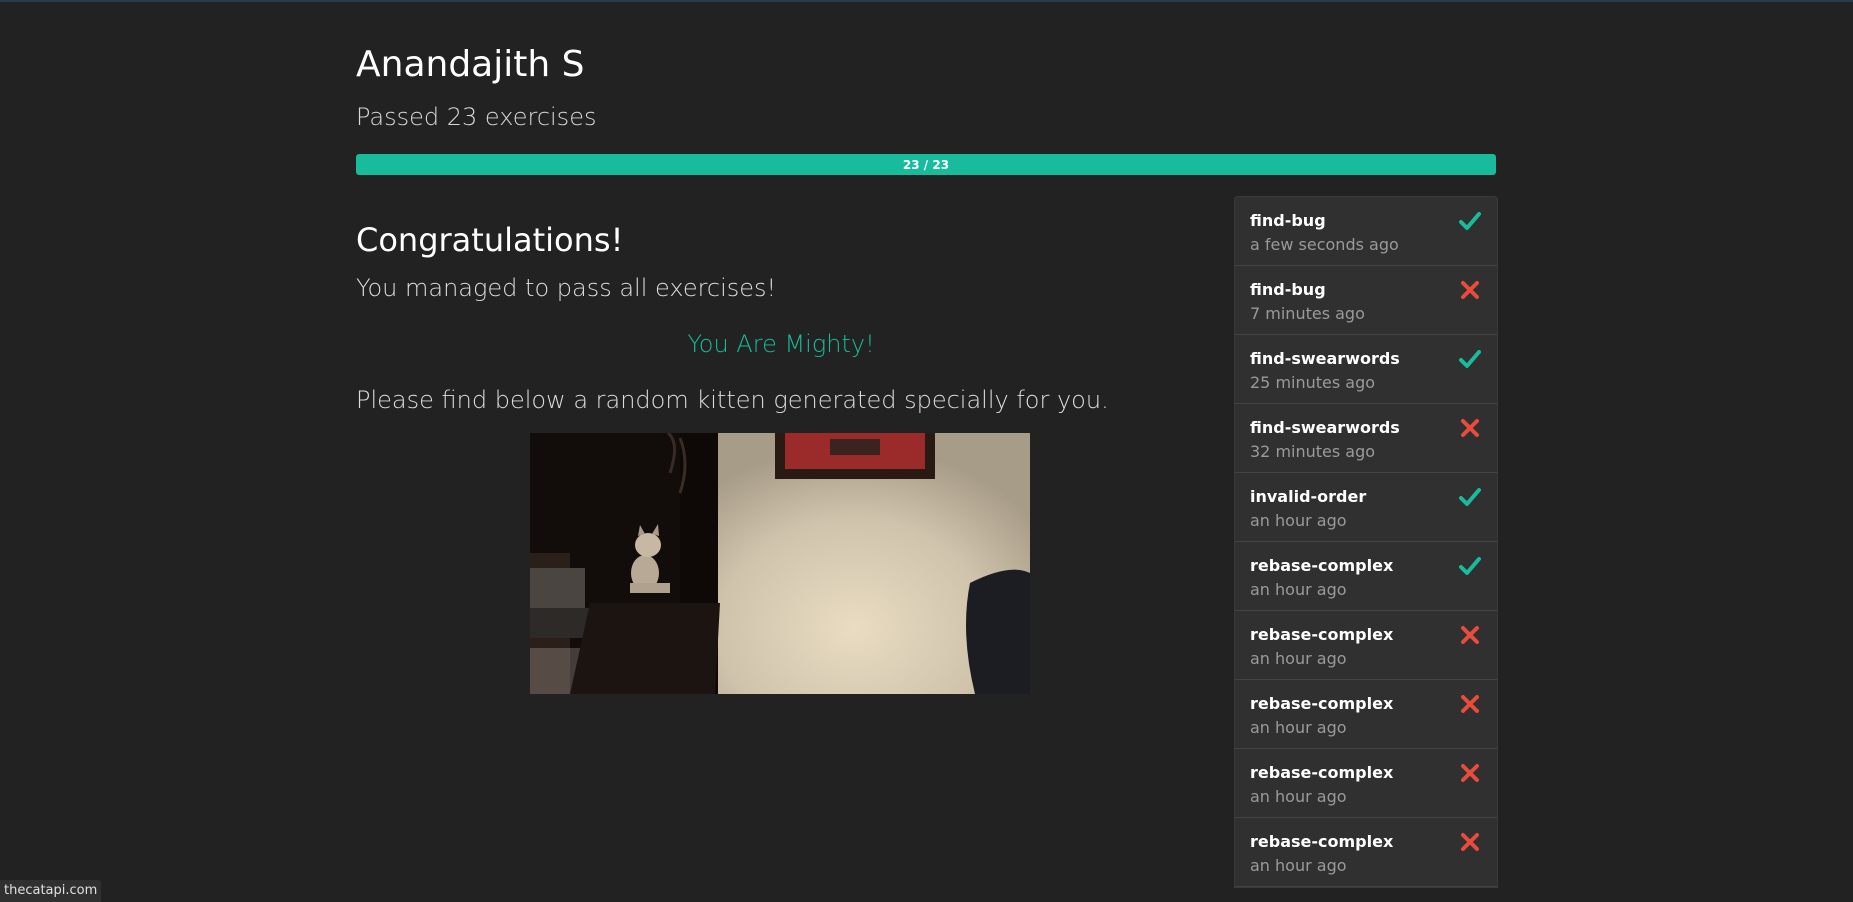 The height and width of the screenshot is (902, 1853). What do you see at coordinates (1366, 438) in the screenshot?
I see `run-item: find-swearwords 32 minutes ago` at bounding box center [1366, 438].